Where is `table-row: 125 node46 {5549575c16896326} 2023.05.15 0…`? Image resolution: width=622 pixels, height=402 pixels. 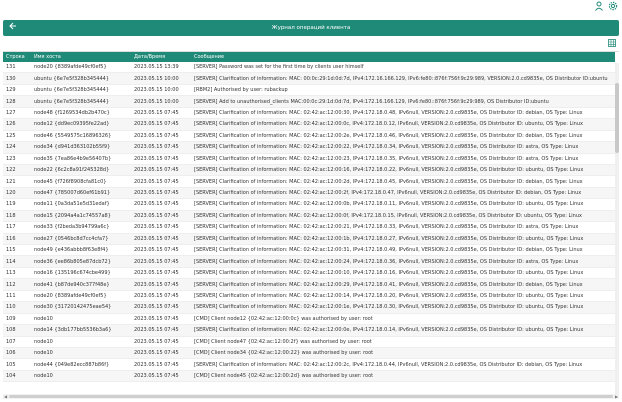 table-row: 125 node46 {5549575c16896326} 2023.05.15 0… is located at coordinates (309, 136).